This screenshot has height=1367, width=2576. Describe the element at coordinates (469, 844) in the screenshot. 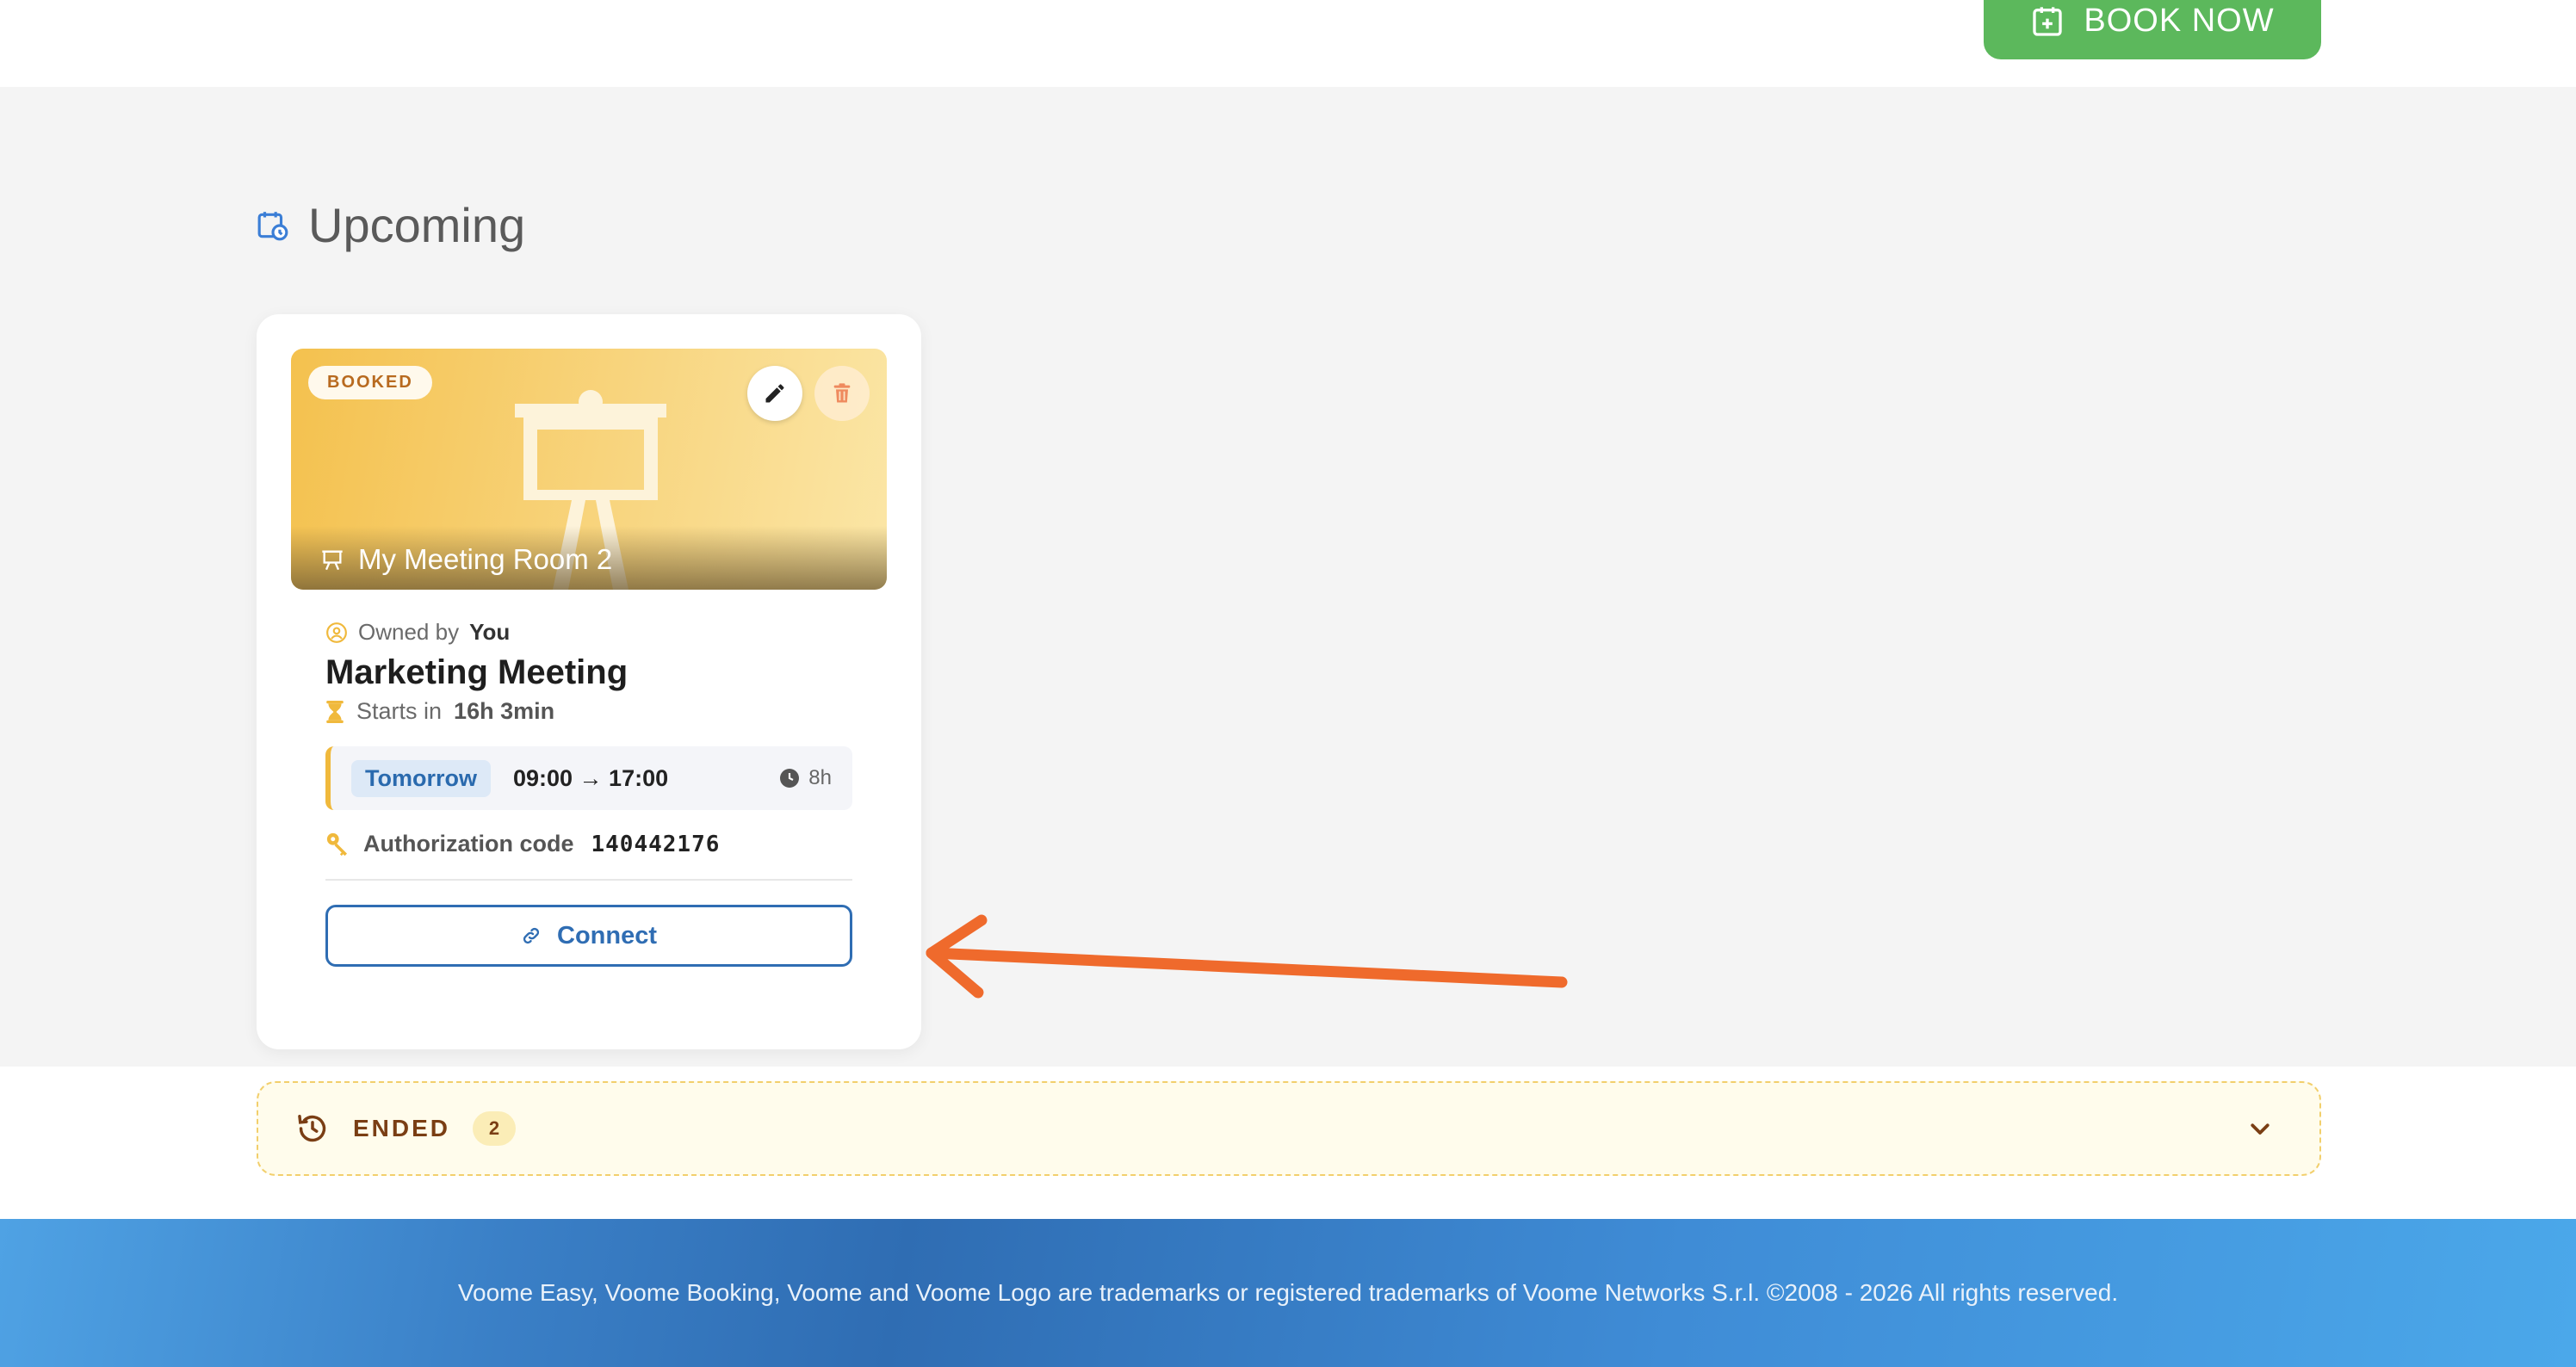

I see `auth-label: Authorization code` at that location.